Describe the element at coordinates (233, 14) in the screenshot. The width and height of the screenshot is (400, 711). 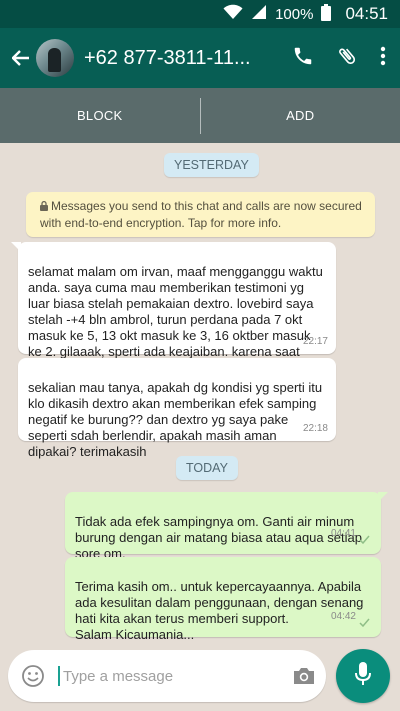
I see `wifi-icon` at that location.